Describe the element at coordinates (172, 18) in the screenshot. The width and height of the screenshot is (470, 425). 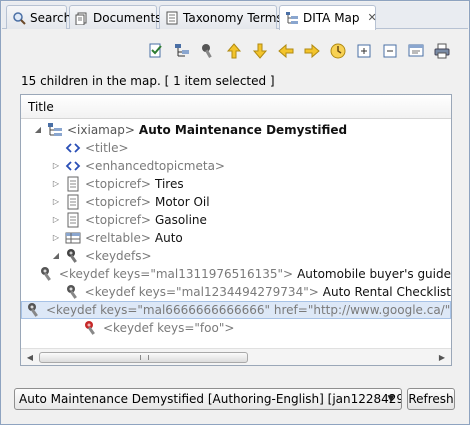
I see `taxonomy-icon` at that location.